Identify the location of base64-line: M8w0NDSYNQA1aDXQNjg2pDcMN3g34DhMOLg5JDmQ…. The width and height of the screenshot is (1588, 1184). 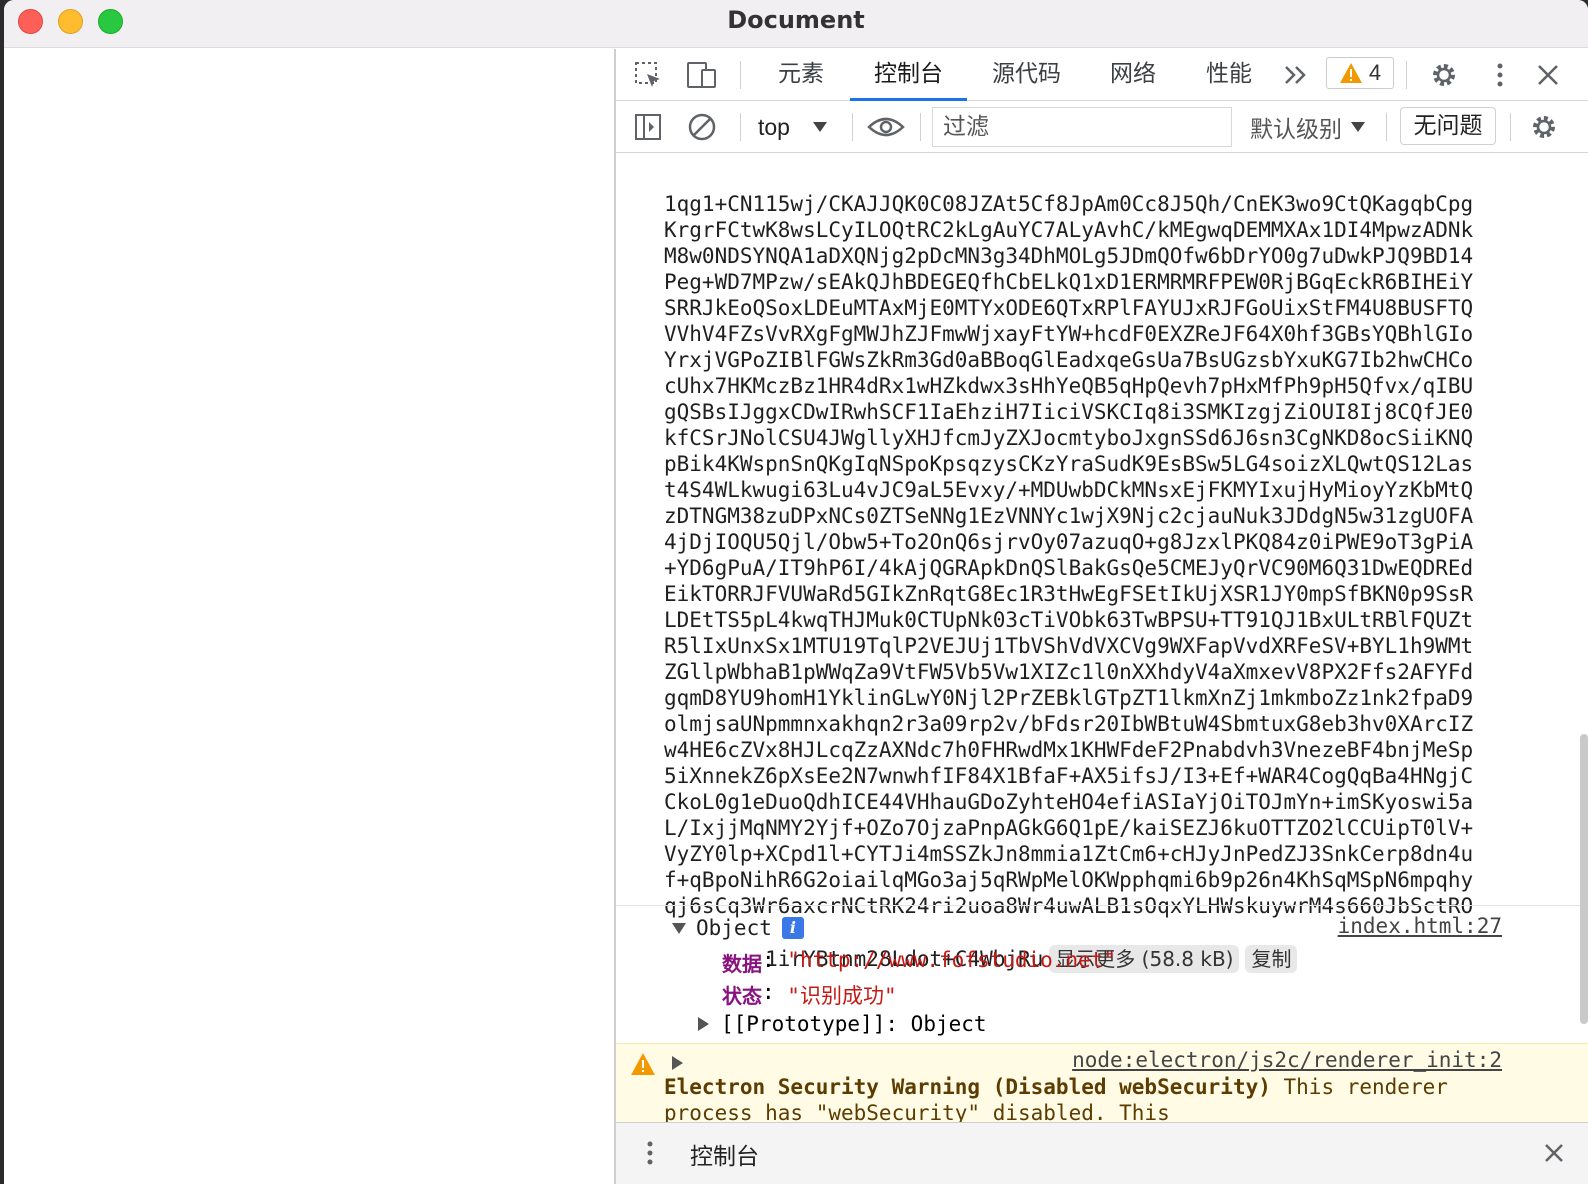
(1069, 256).